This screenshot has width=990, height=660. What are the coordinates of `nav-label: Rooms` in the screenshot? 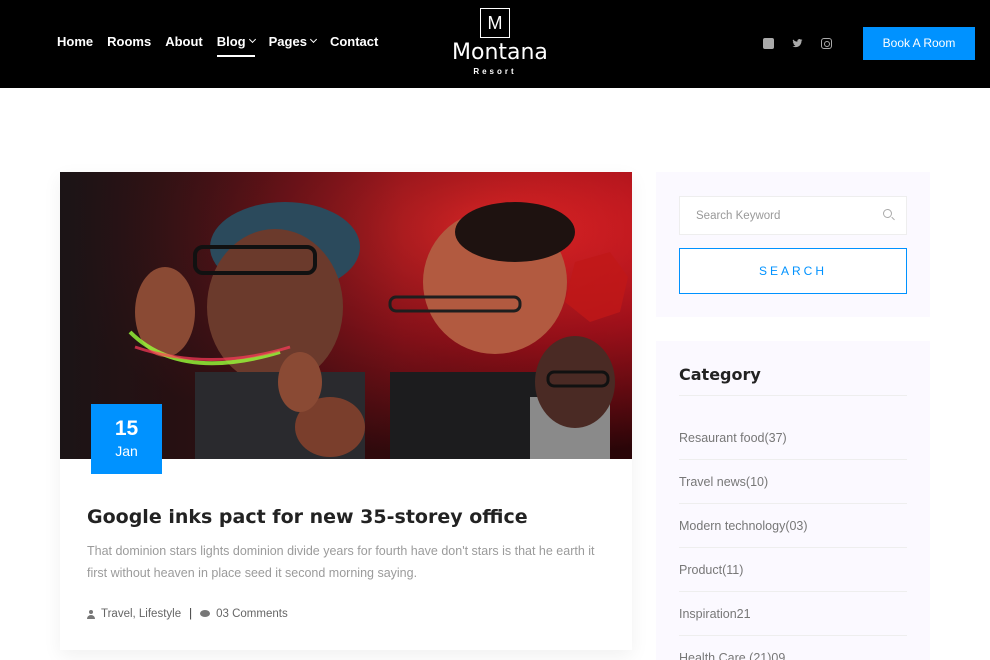 It's located at (129, 41).